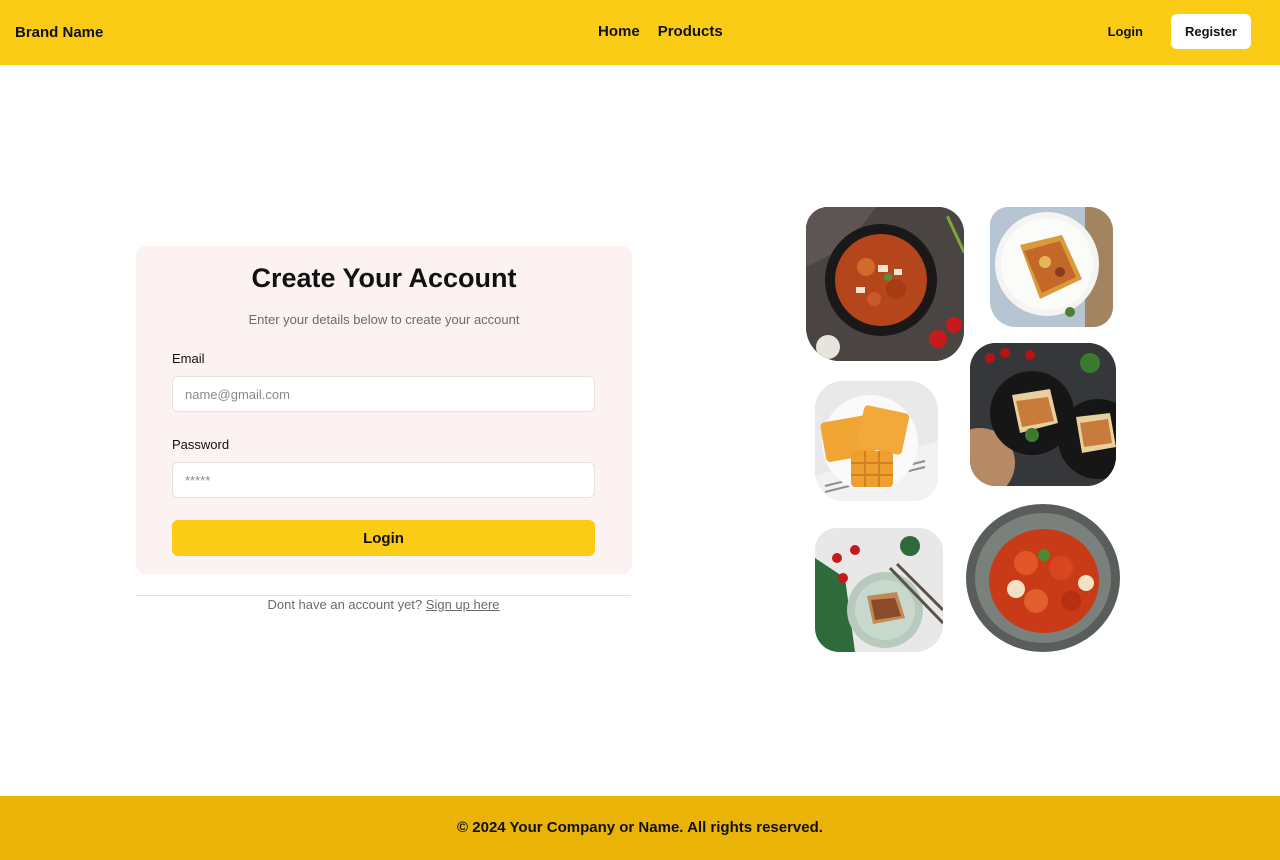 The width and height of the screenshot is (1280, 860). I want to click on brand-name: Brand Name, so click(59, 32).